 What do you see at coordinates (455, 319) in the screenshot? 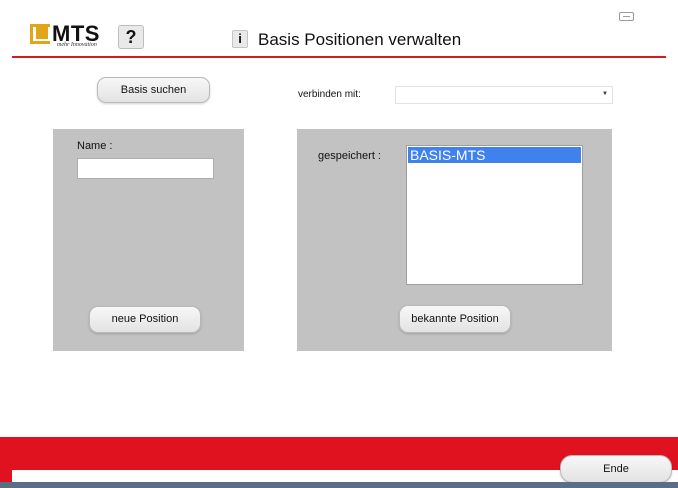
I see `bekannte-position-button: bekannte Position` at bounding box center [455, 319].